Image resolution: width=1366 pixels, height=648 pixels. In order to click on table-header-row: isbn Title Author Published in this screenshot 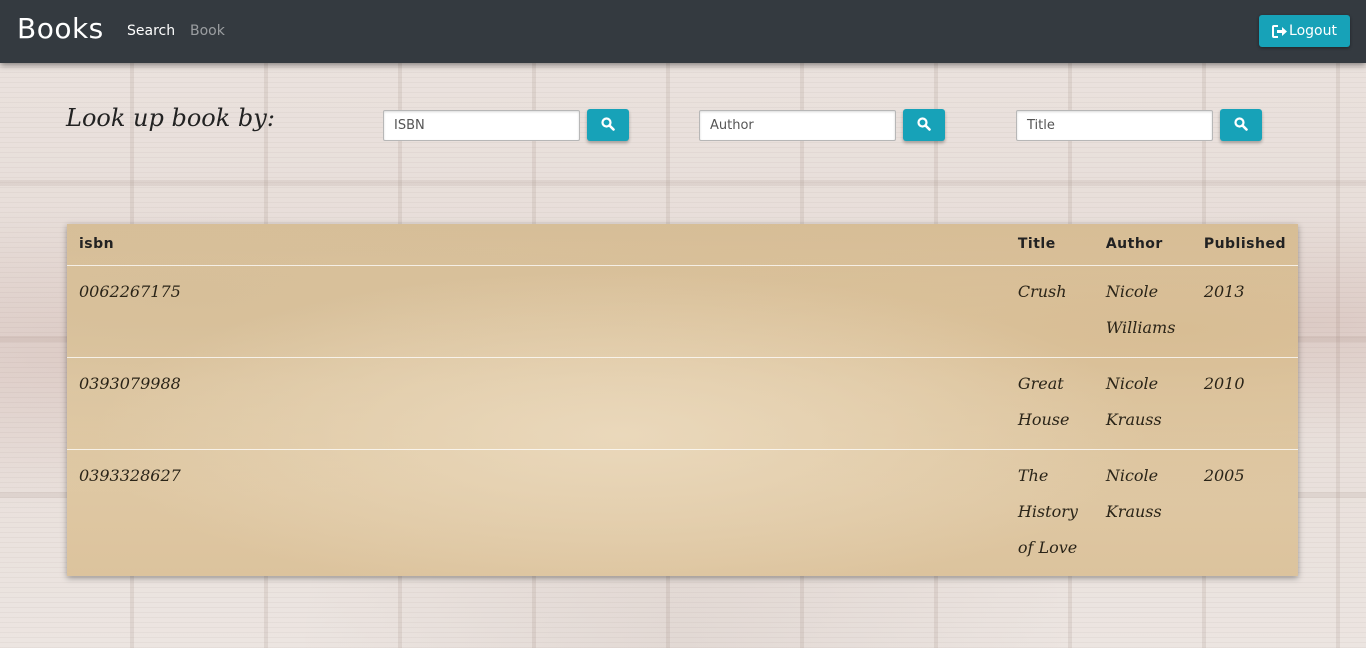, I will do `click(682, 245)`.